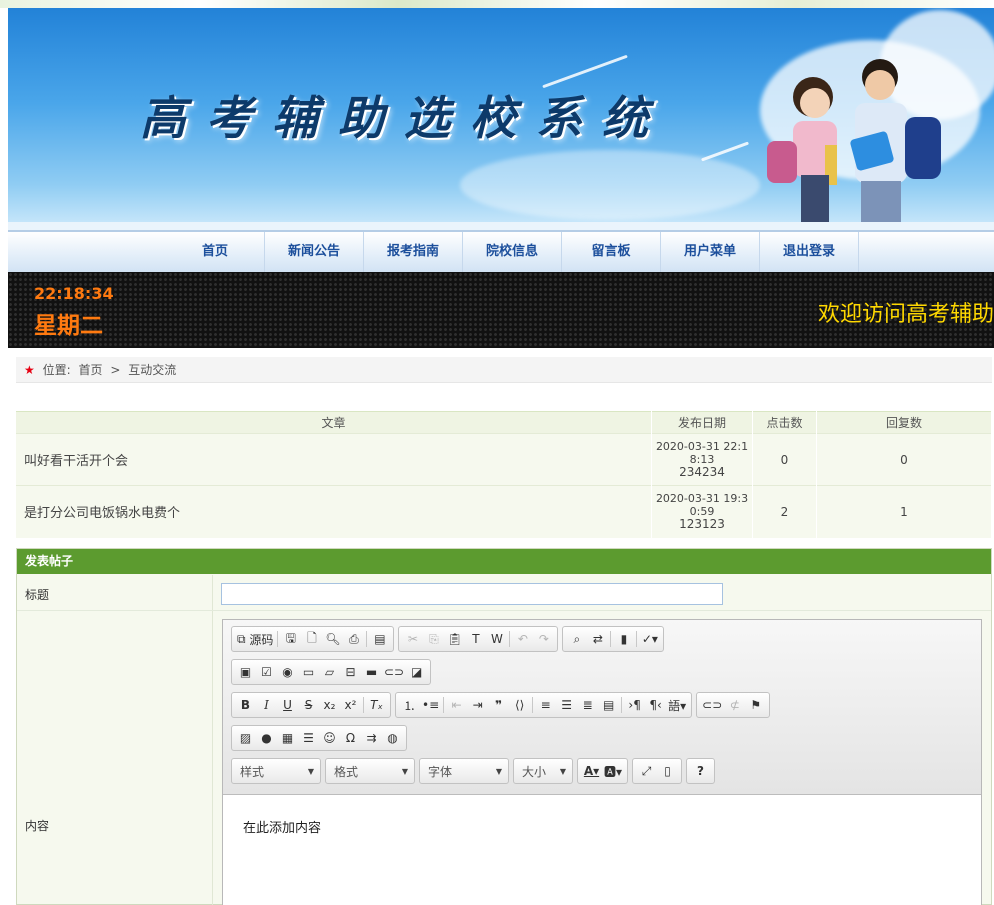 This screenshot has width=994, height=905. What do you see at coordinates (608, 705) in the screenshot?
I see `justify-icon: ▤` at bounding box center [608, 705].